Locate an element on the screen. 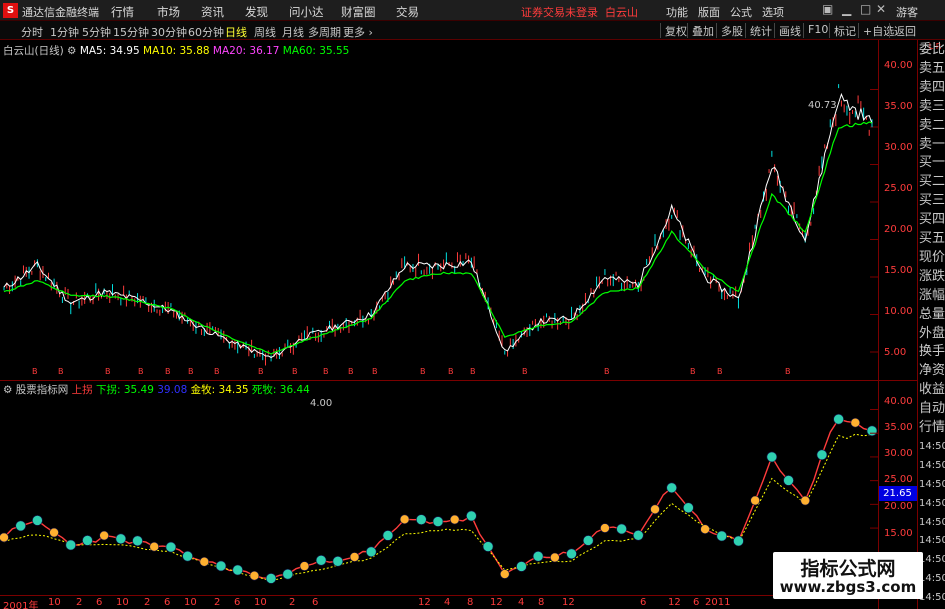 The width and height of the screenshot is (945, 609). indicator-title: 股票指标网 is located at coordinates (42, 390).